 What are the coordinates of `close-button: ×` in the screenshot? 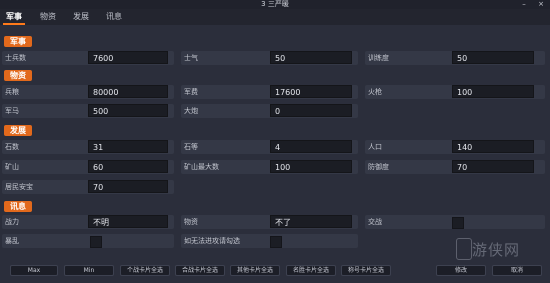 It's located at (541, 4).